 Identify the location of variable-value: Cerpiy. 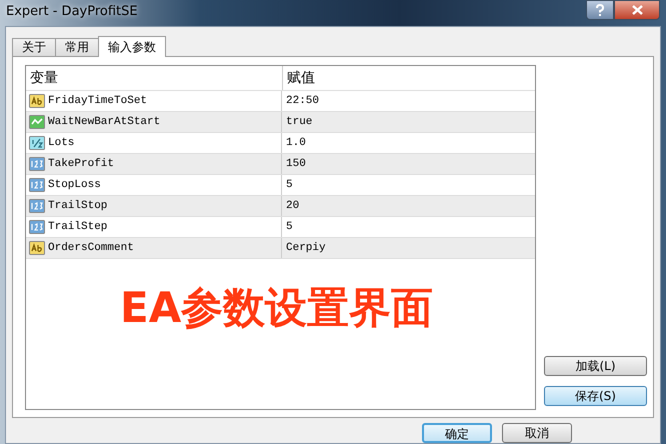
(306, 248).